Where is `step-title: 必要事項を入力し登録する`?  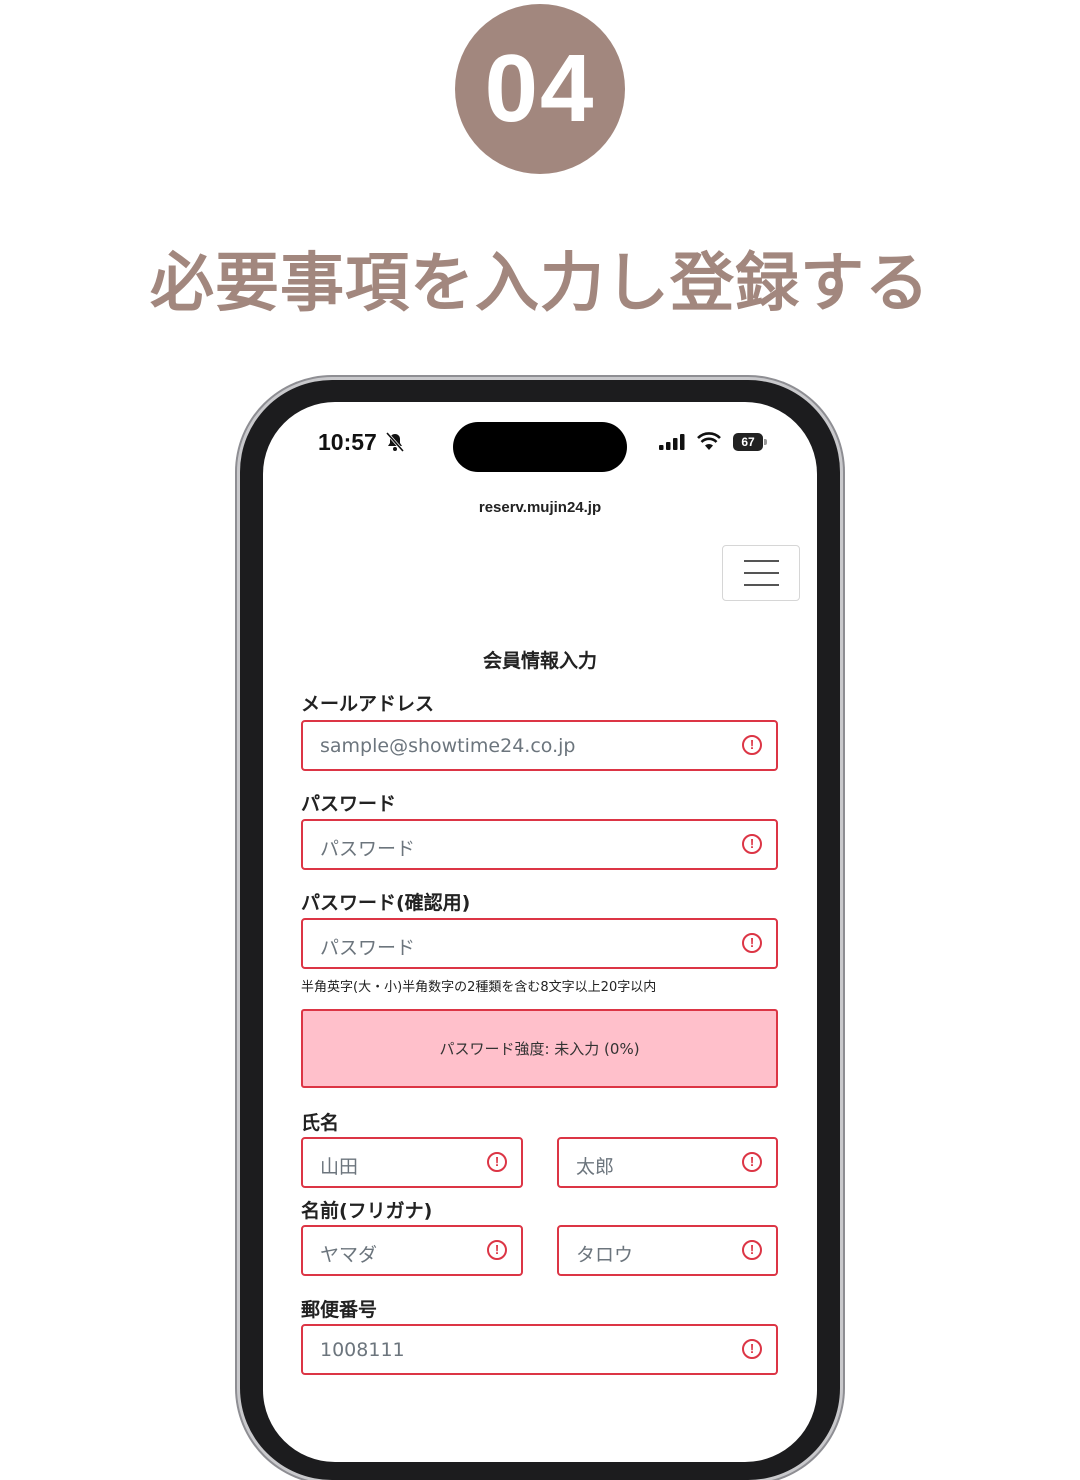
step-title: 必要事項を入力し登録する is located at coordinates (540, 284).